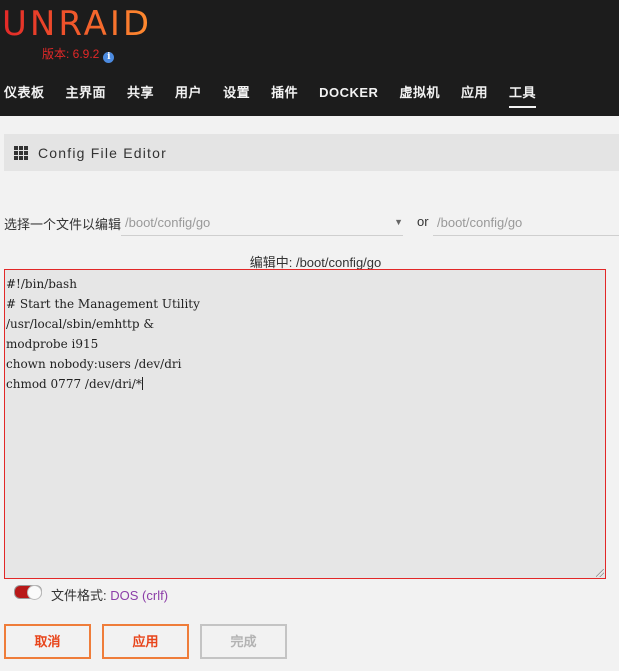 The image size is (619, 671). Describe the element at coordinates (47, 641) in the screenshot. I see `cancel-button: 取消` at that location.